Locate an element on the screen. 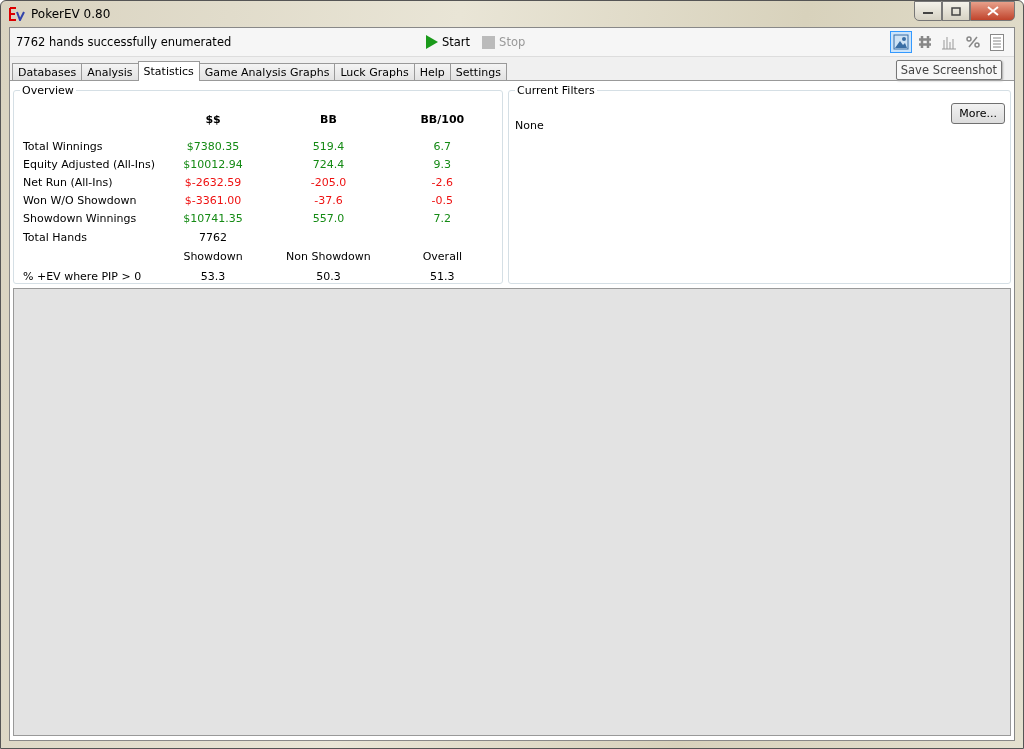 The image size is (1024, 749). table-cell: $10741.35 is located at coordinates (213, 219).